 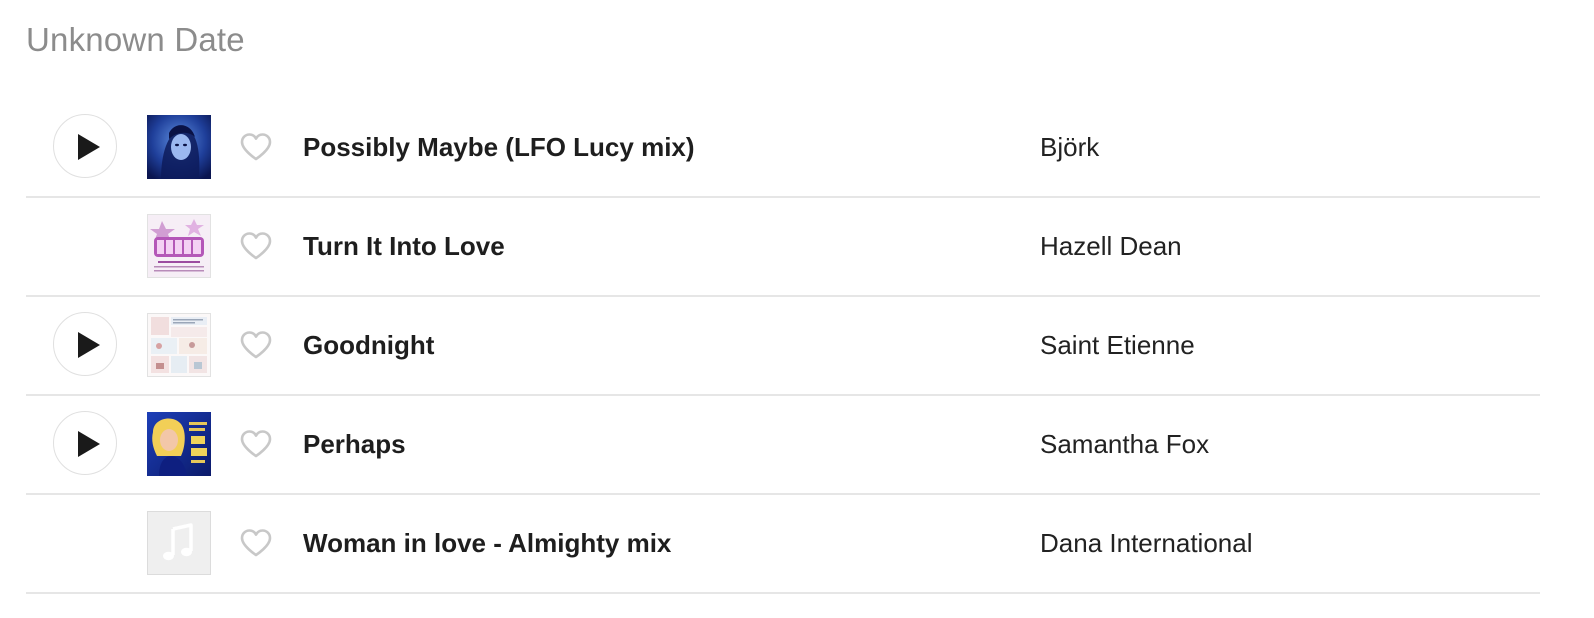 I want to click on track-artist: Björk, so click(x=1069, y=147).